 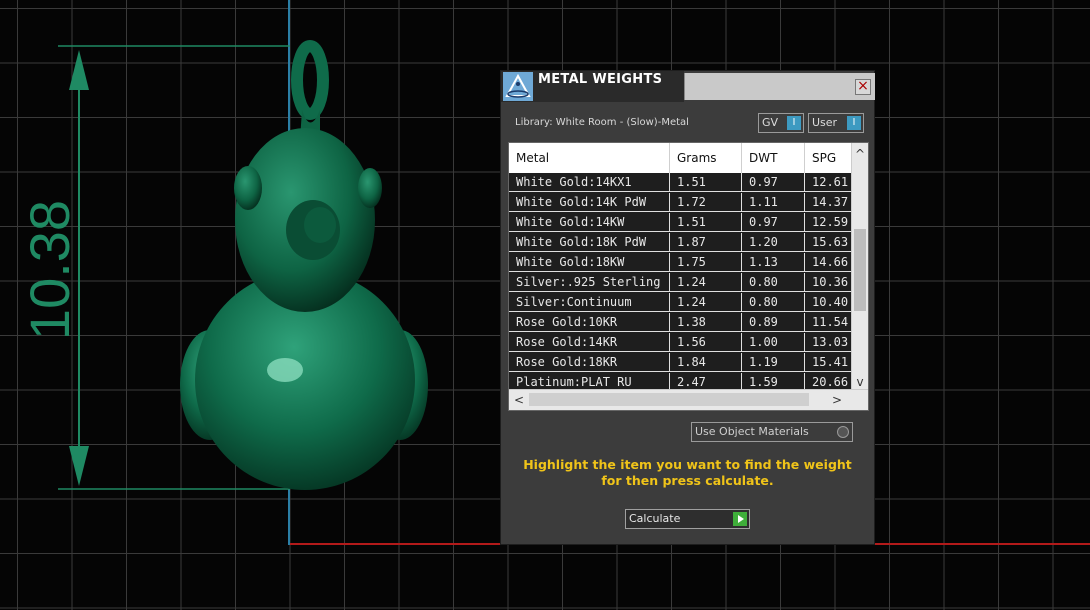 I want to click on dialog-titlebar: METAL WEIGHTS ×, so click(x=688, y=86).